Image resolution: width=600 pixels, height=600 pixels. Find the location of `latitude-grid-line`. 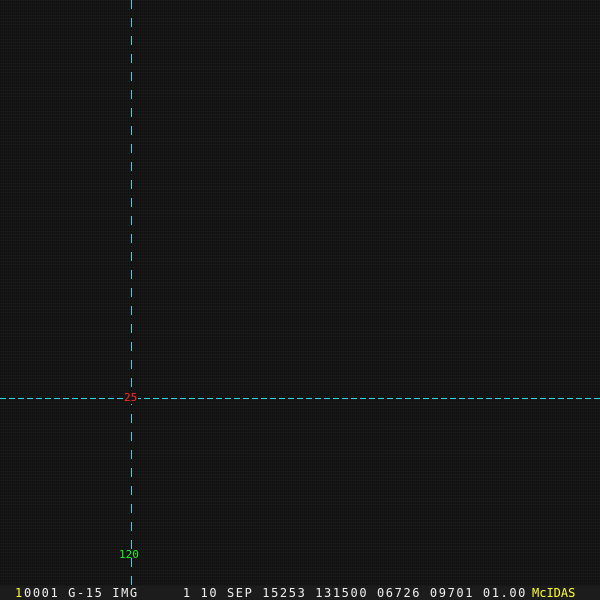

latitude-grid-line is located at coordinates (300, 398).